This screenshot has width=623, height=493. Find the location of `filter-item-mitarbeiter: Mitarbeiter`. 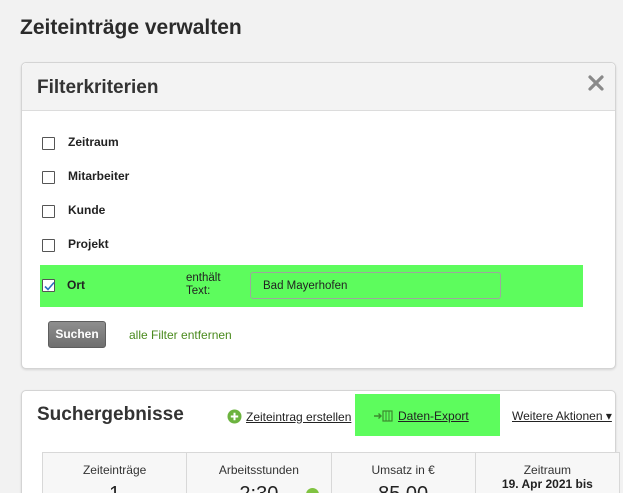

filter-item-mitarbeiter: Mitarbeiter is located at coordinates (85, 177).